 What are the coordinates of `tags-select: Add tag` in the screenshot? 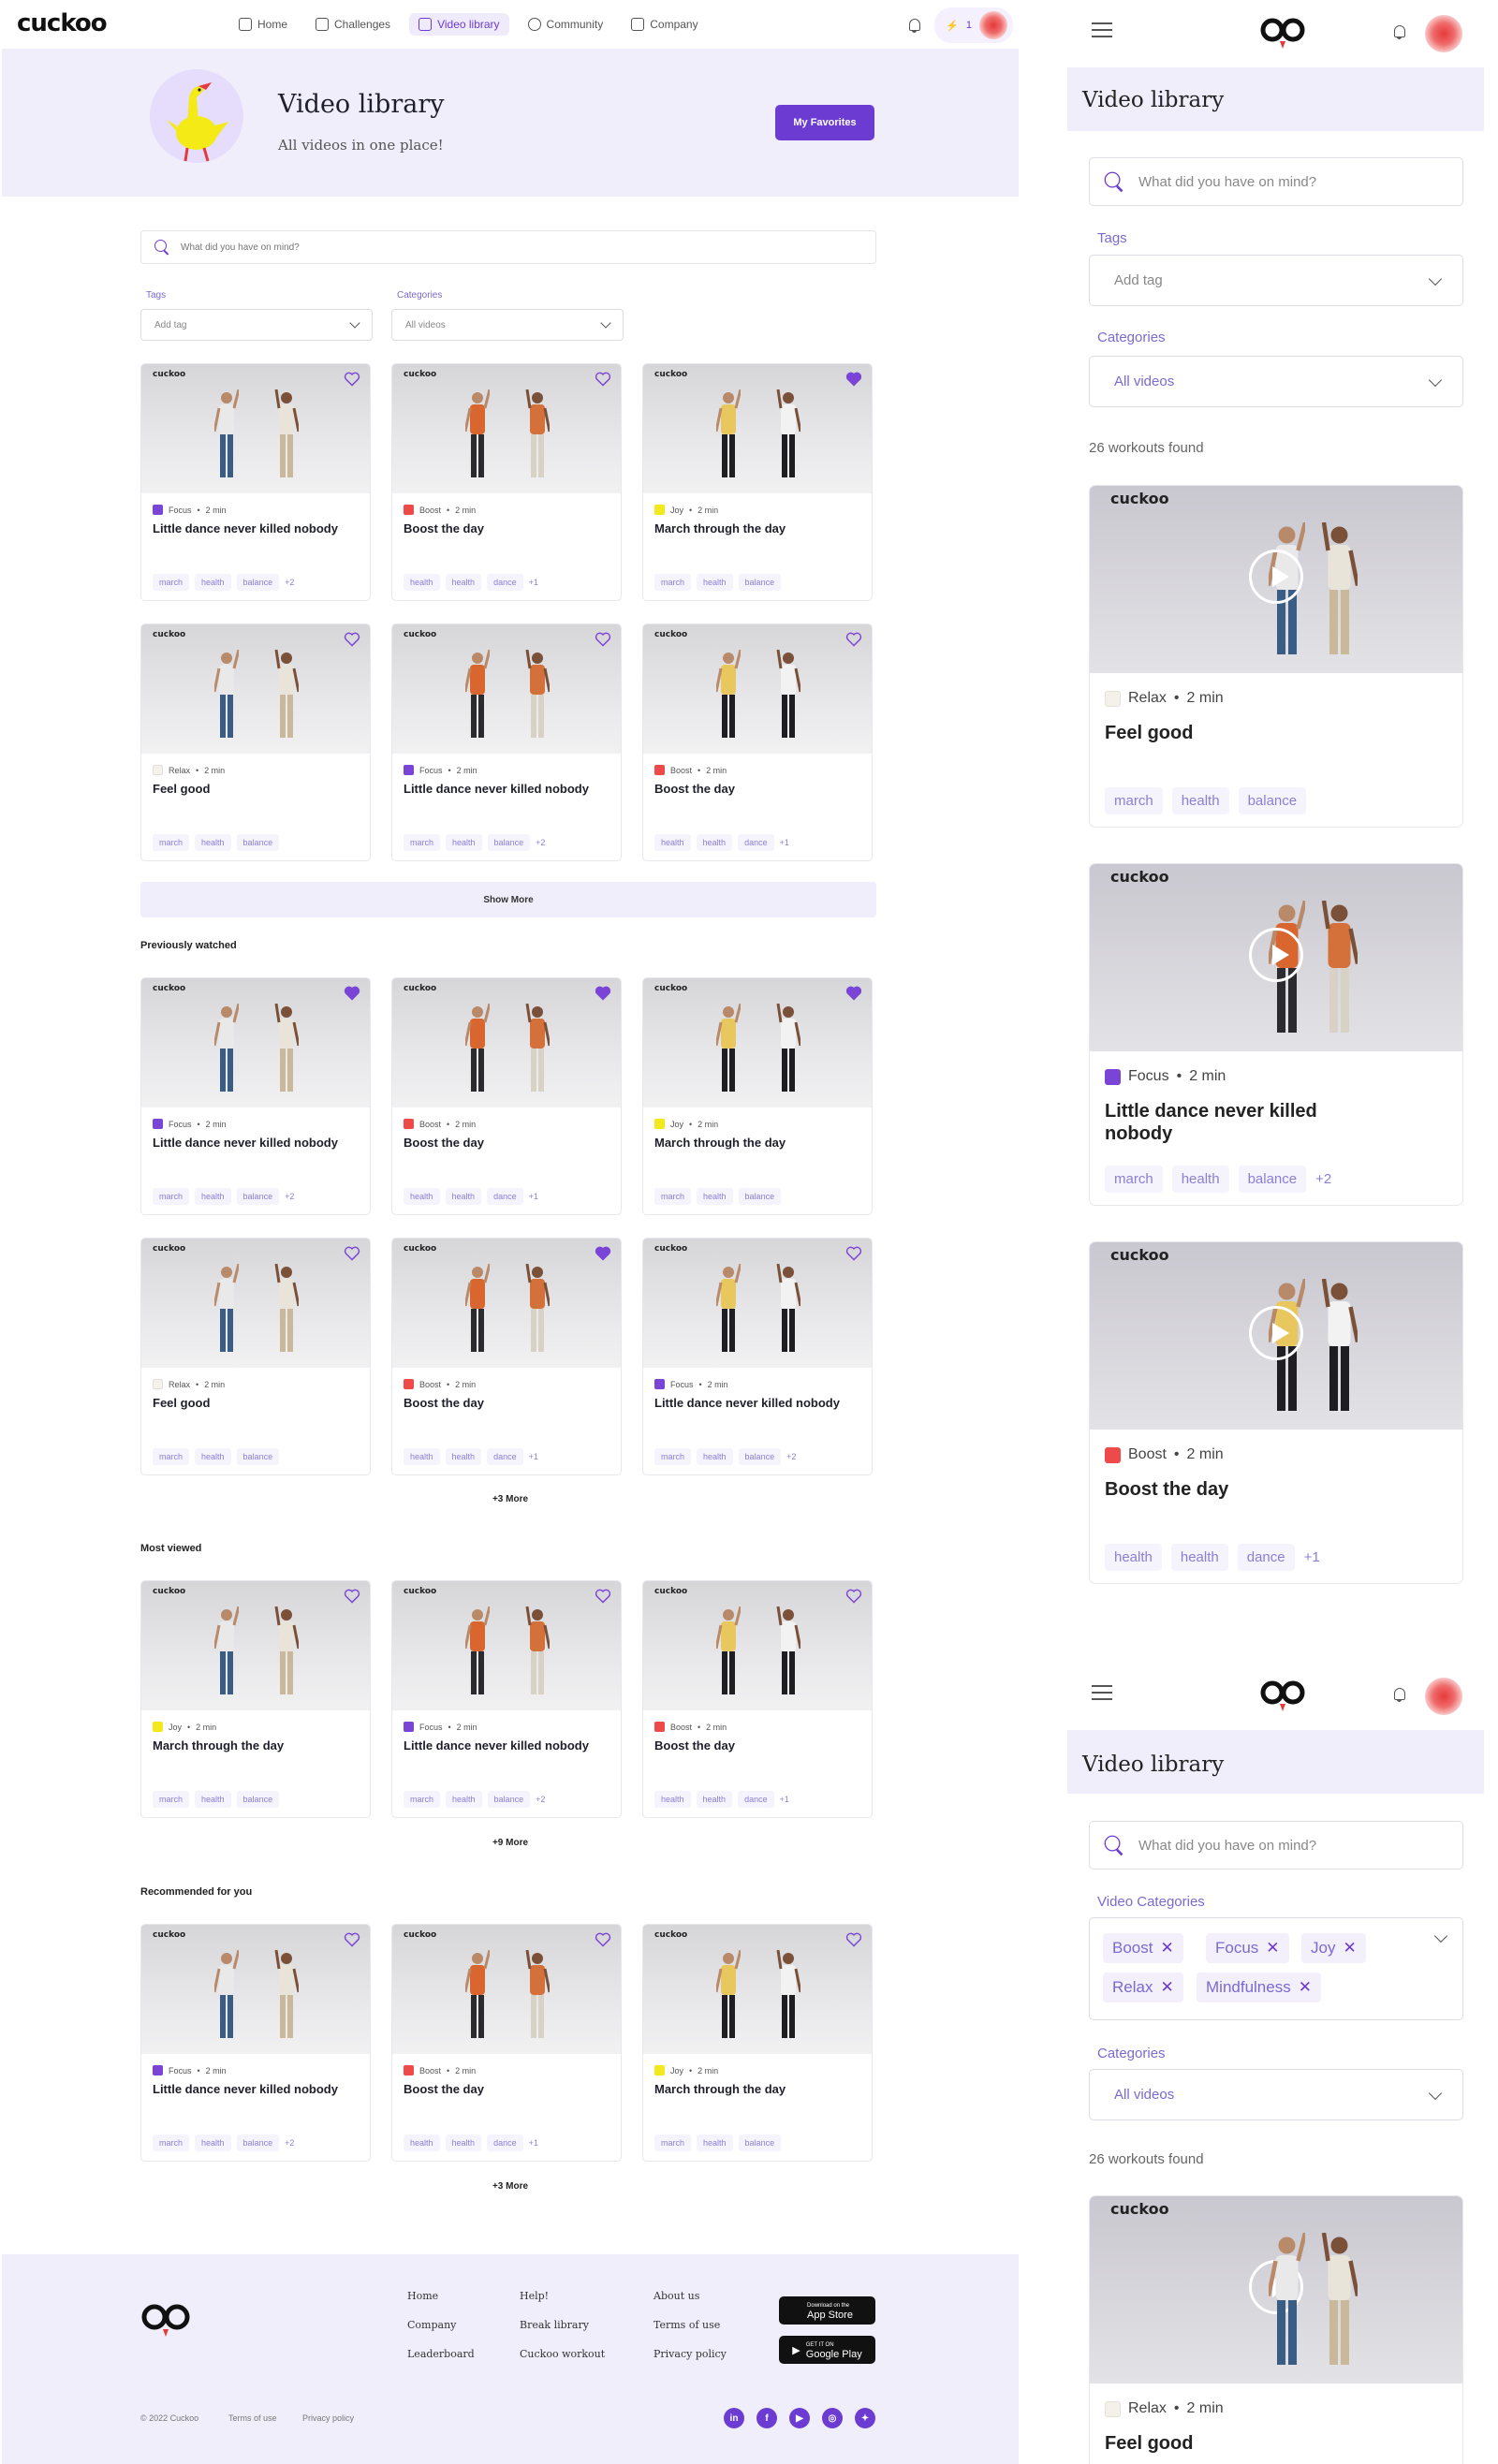 It's located at (256, 325).